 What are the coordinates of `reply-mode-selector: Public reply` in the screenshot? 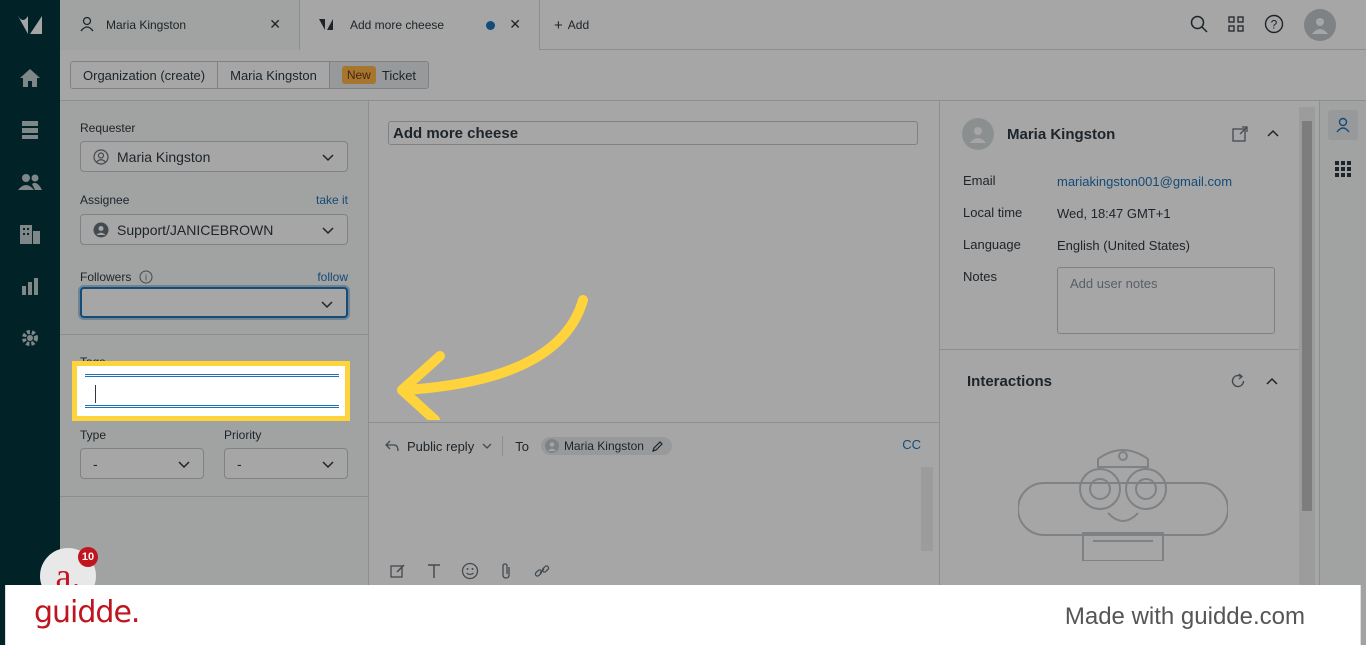 It's located at (440, 446).